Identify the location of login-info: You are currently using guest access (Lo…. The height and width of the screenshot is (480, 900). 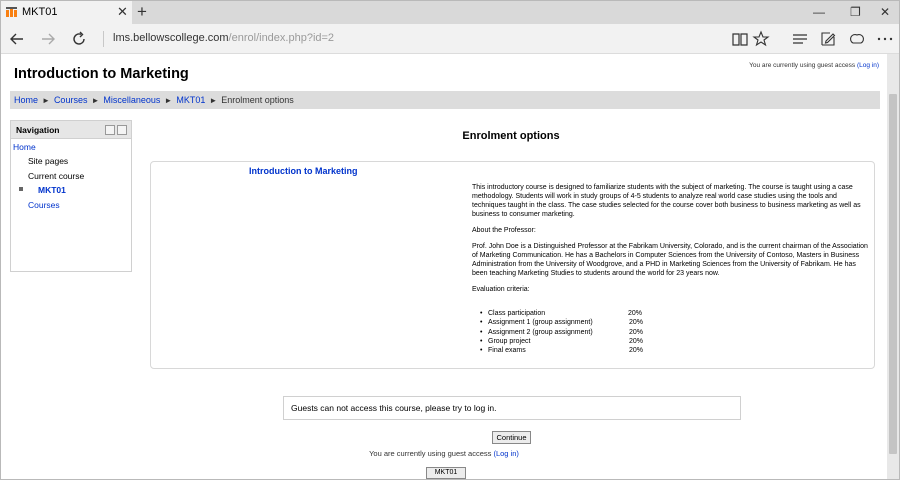
(814, 65).